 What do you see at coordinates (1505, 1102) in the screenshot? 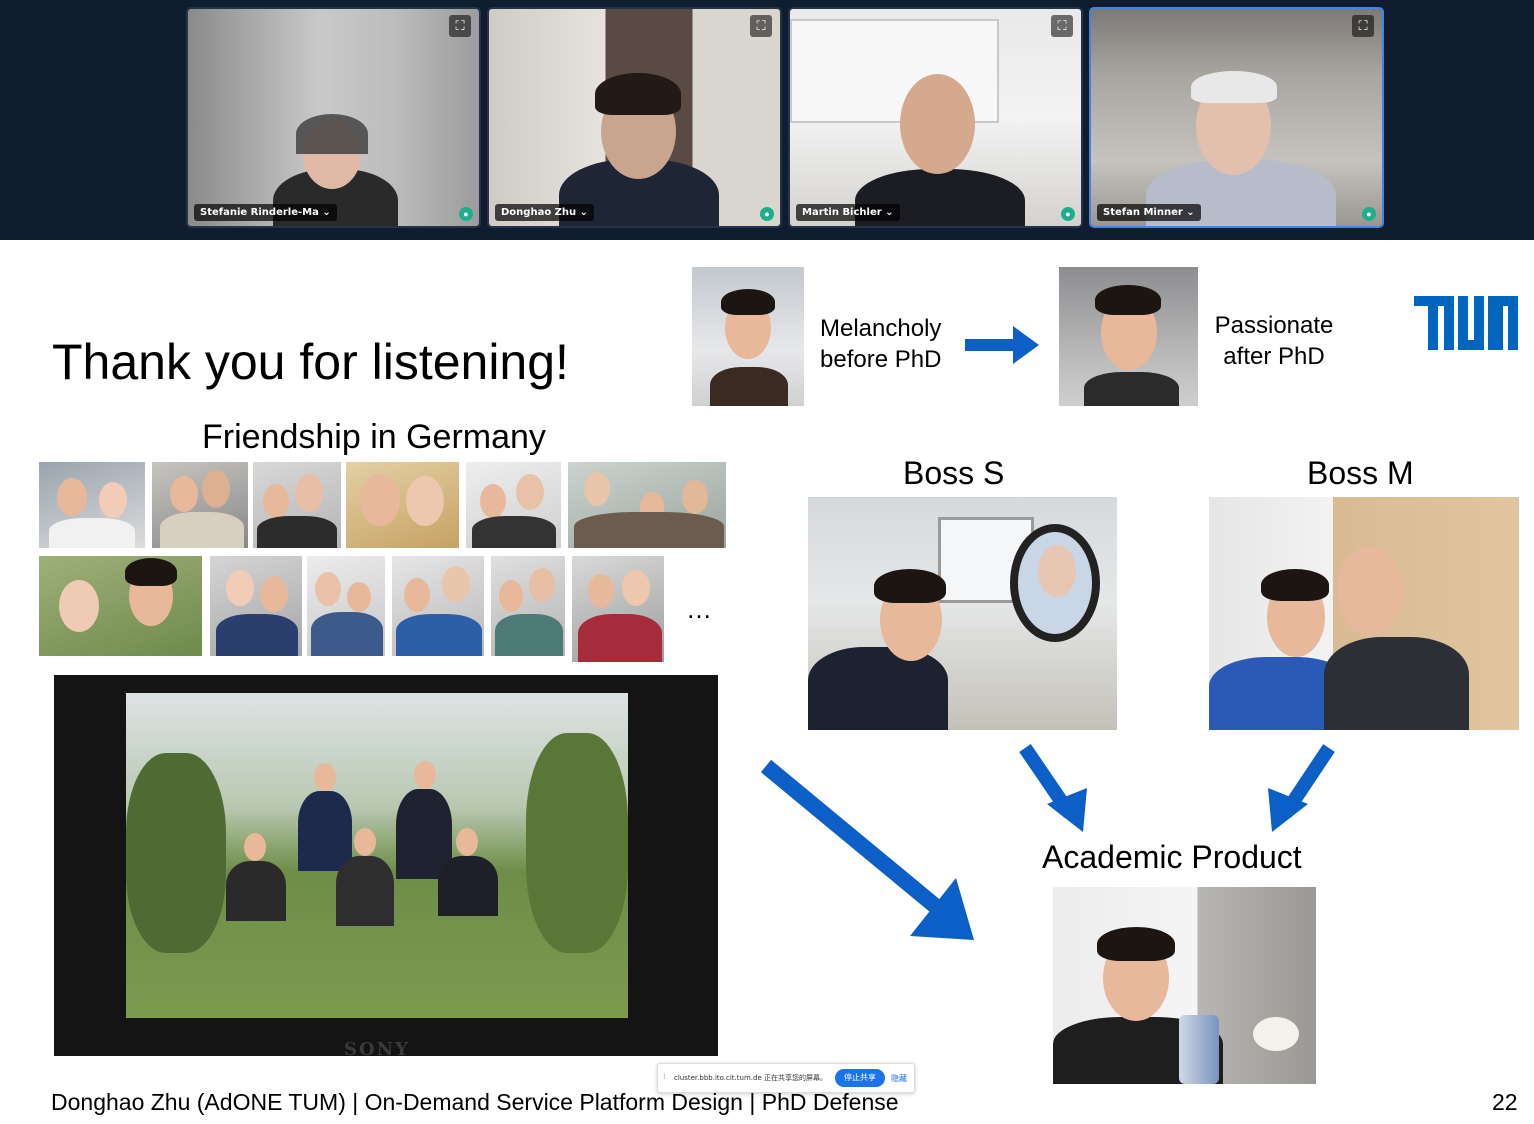
I see `page-number: 22` at bounding box center [1505, 1102].